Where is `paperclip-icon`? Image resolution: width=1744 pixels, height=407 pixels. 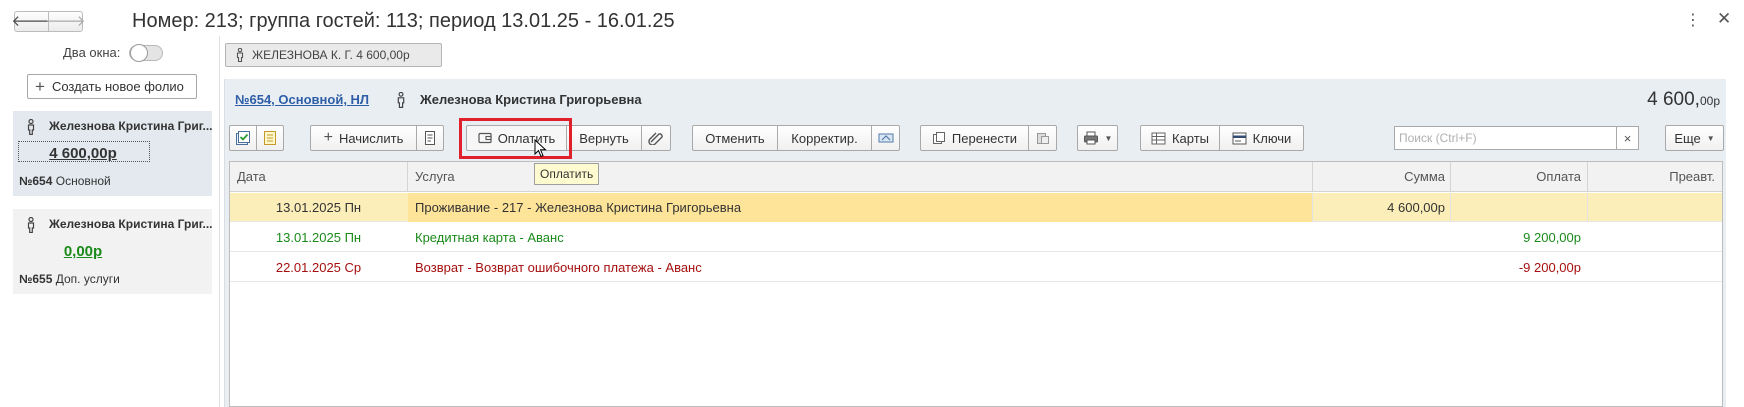 paperclip-icon is located at coordinates (655, 138).